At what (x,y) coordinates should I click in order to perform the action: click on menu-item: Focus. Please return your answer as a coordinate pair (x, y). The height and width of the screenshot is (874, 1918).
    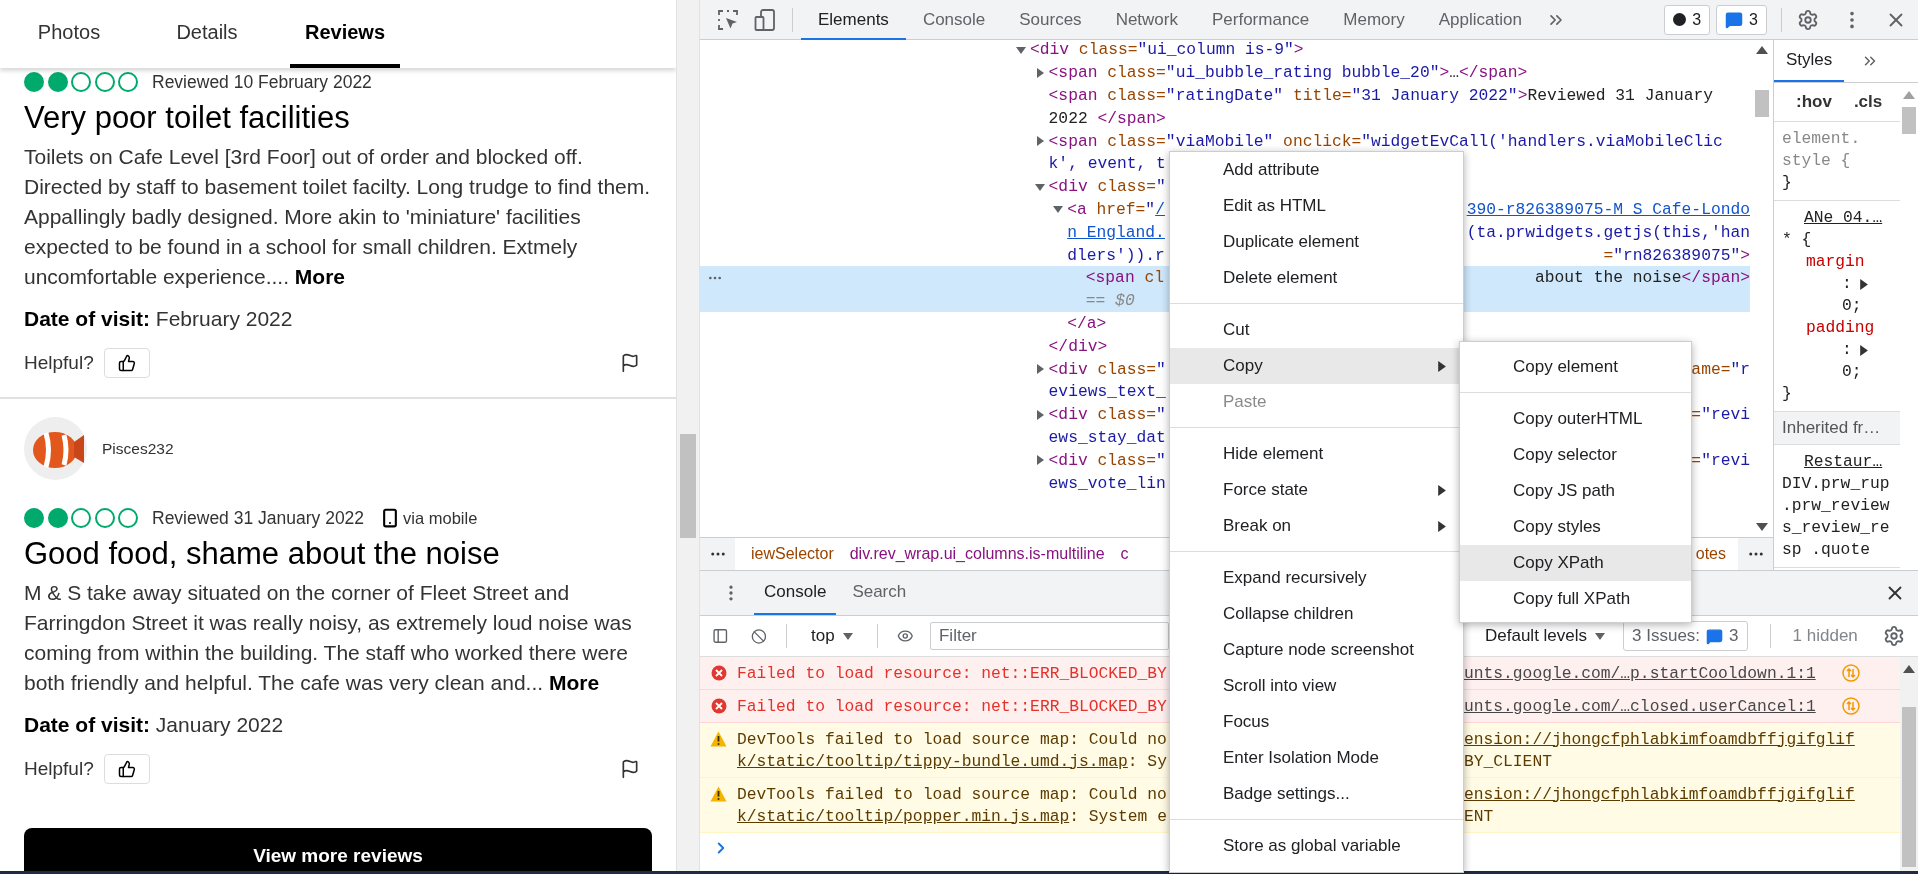
    Looking at the image, I should click on (1316, 722).